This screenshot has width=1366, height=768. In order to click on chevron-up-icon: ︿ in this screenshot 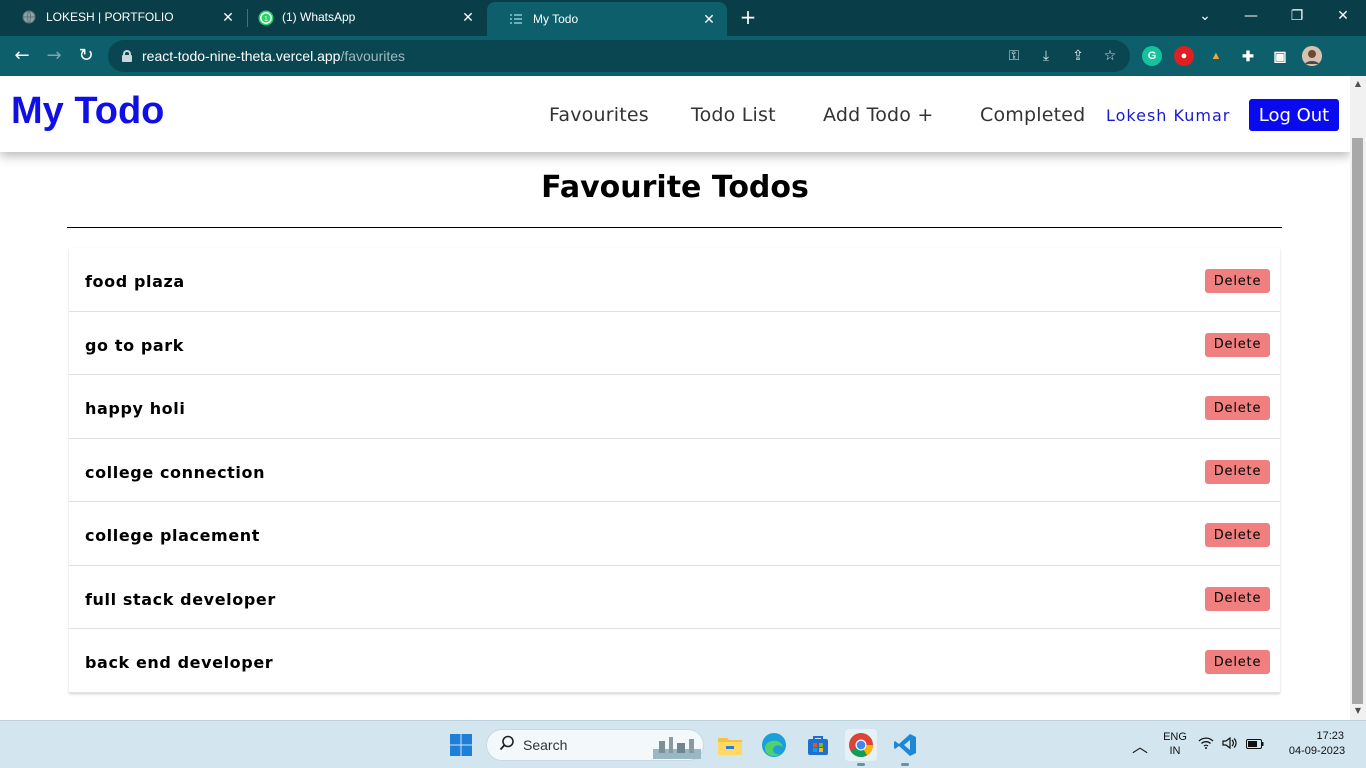, I will do `click(1140, 745)`.